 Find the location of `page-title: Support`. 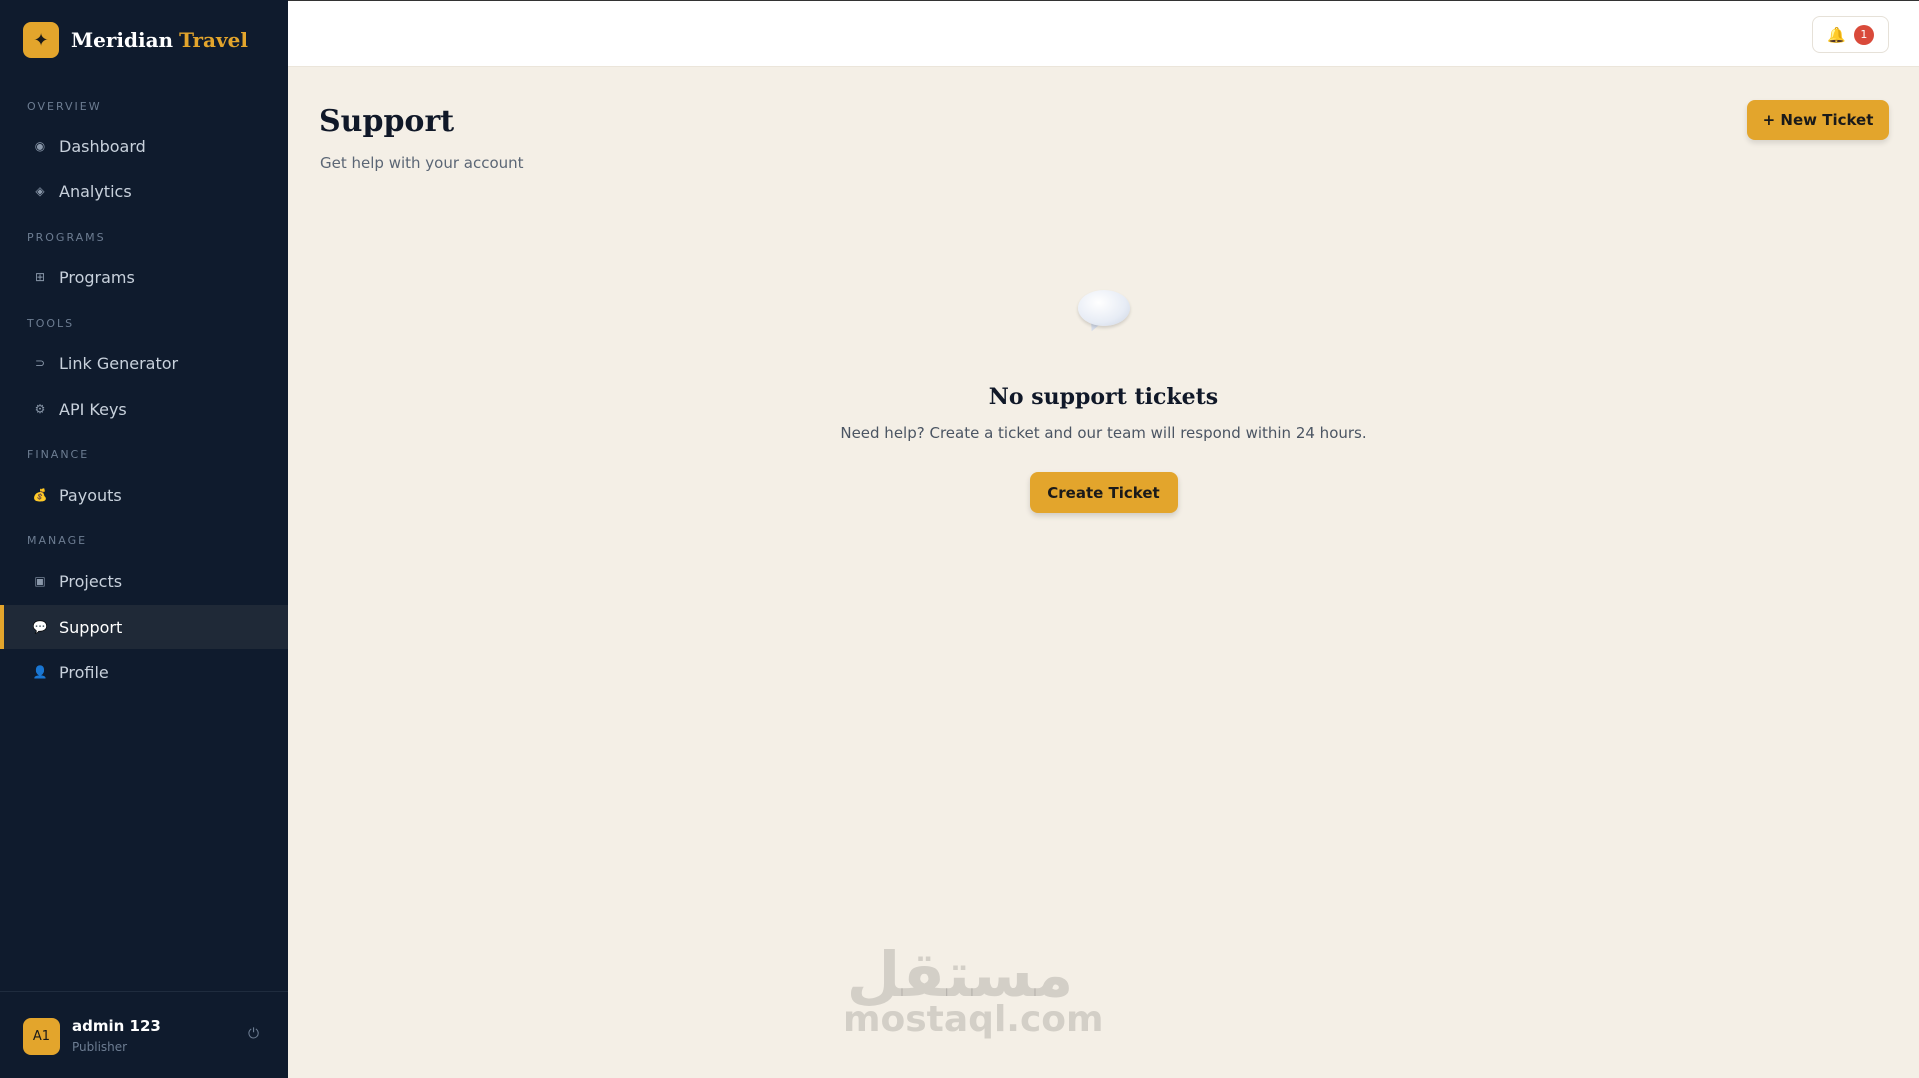

page-title: Support is located at coordinates (387, 121).